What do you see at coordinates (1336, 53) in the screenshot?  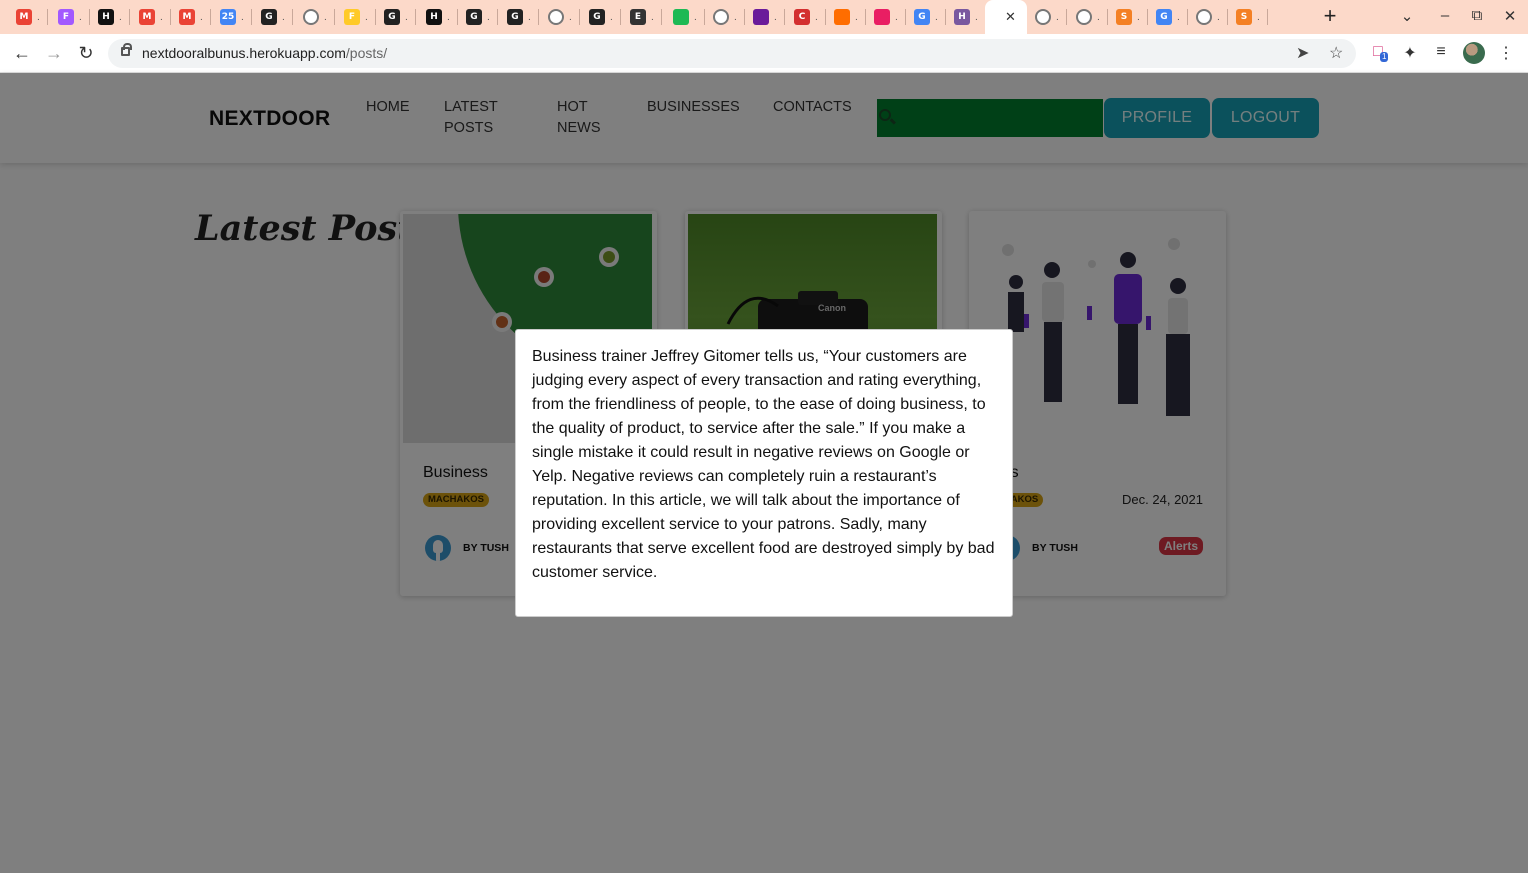 I see `bookmark-star-icon: ☆` at bounding box center [1336, 53].